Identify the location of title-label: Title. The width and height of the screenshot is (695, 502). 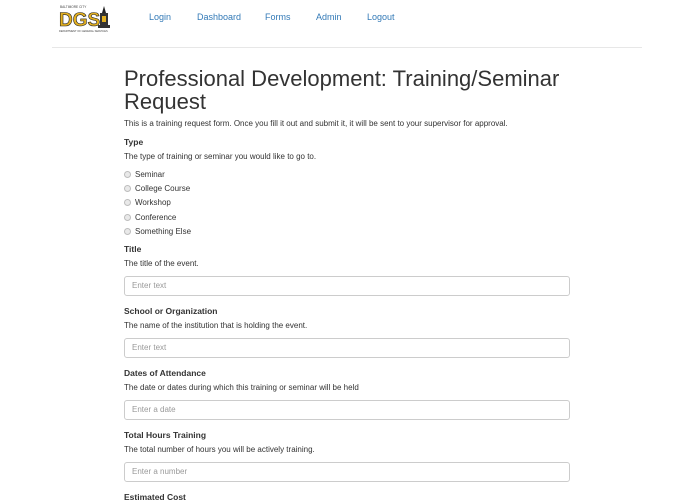
(133, 249).